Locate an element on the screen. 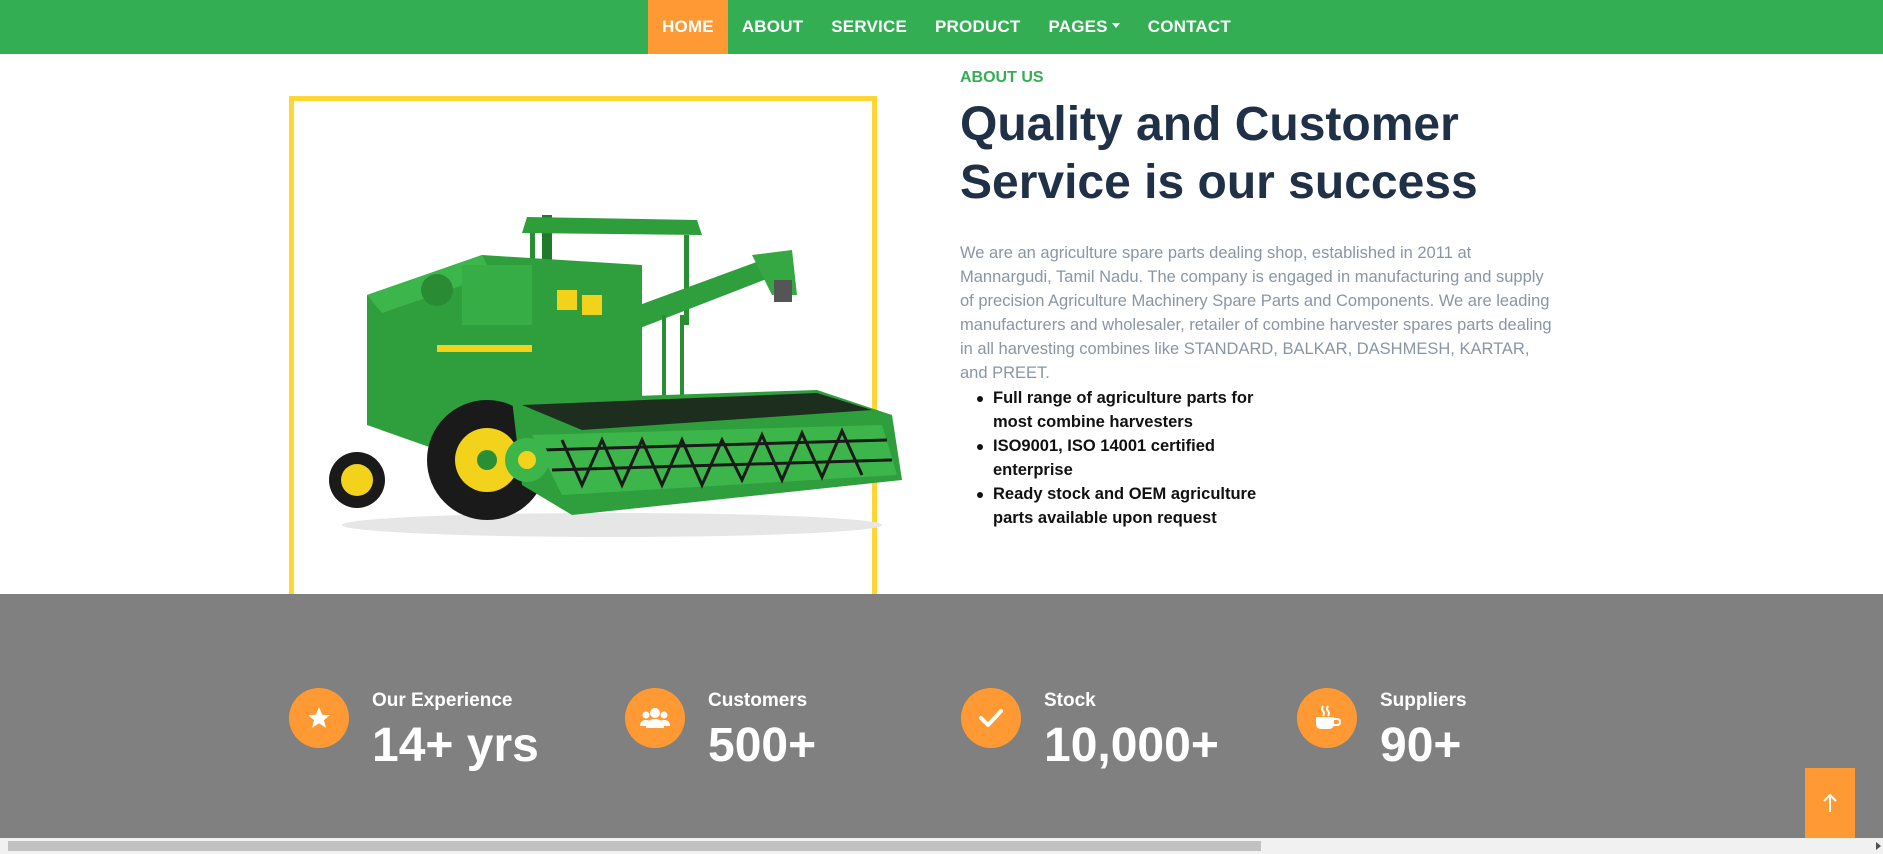  nav-pages-dropdown: PAGES is located at coordinates (1083, 27).